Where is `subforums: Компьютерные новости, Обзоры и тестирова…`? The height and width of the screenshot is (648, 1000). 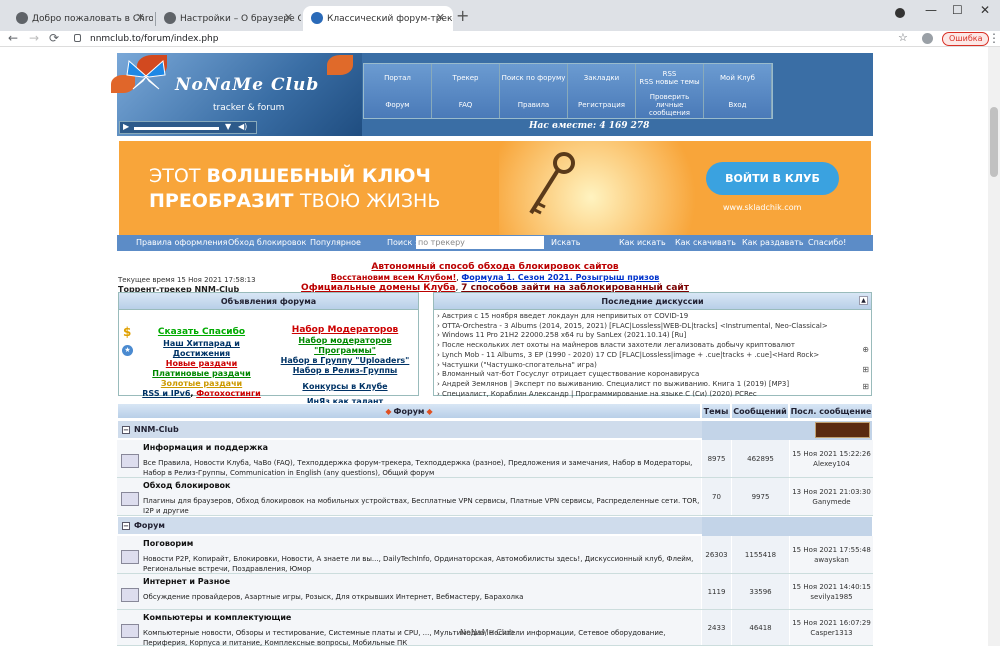
subforums: Компьютерные новости, Обзоры и тестирова… is located at coordinates (422, 638).